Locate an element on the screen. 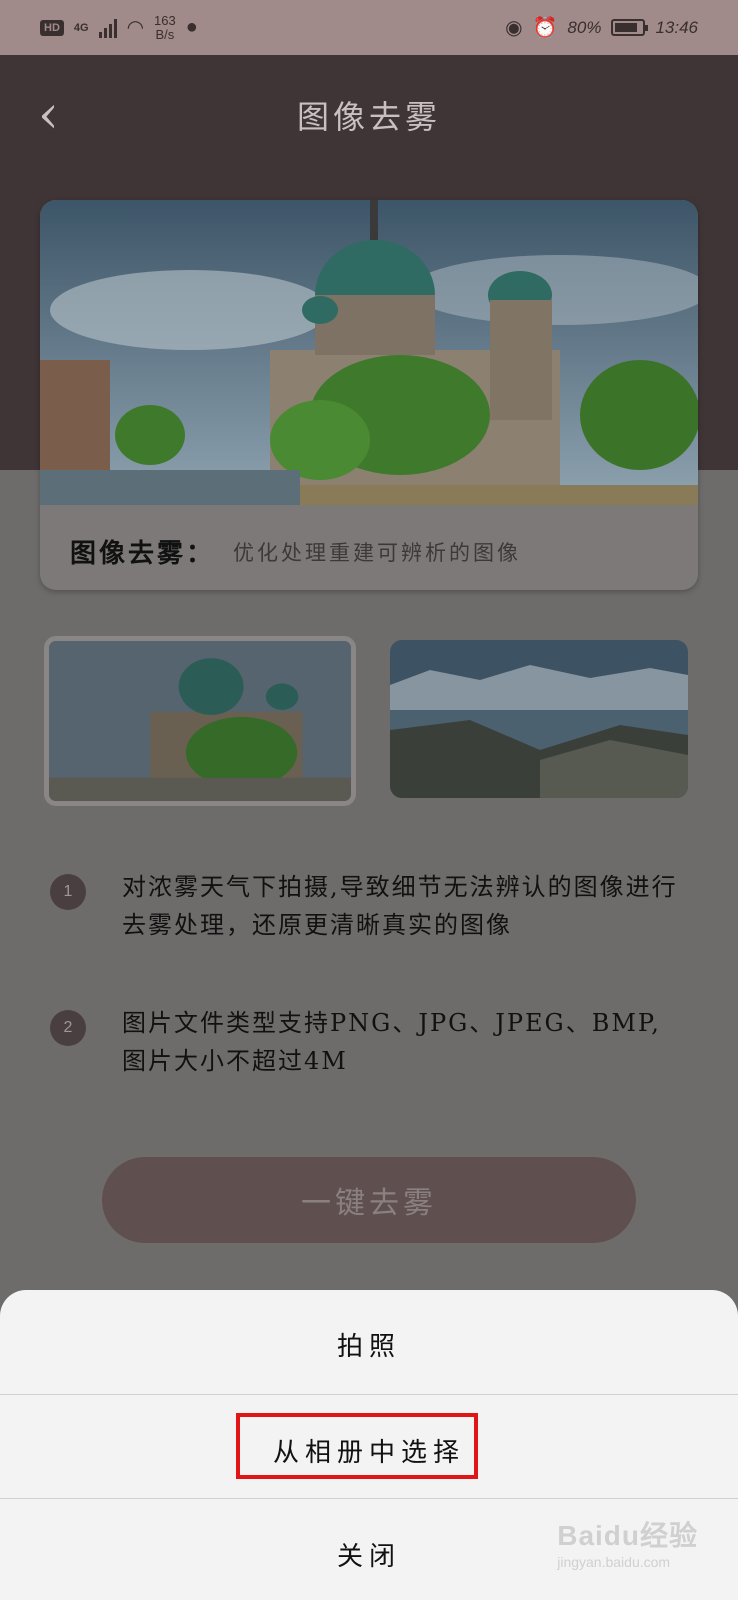  cathedral-thumb-image is located at coordinates (200, 721).